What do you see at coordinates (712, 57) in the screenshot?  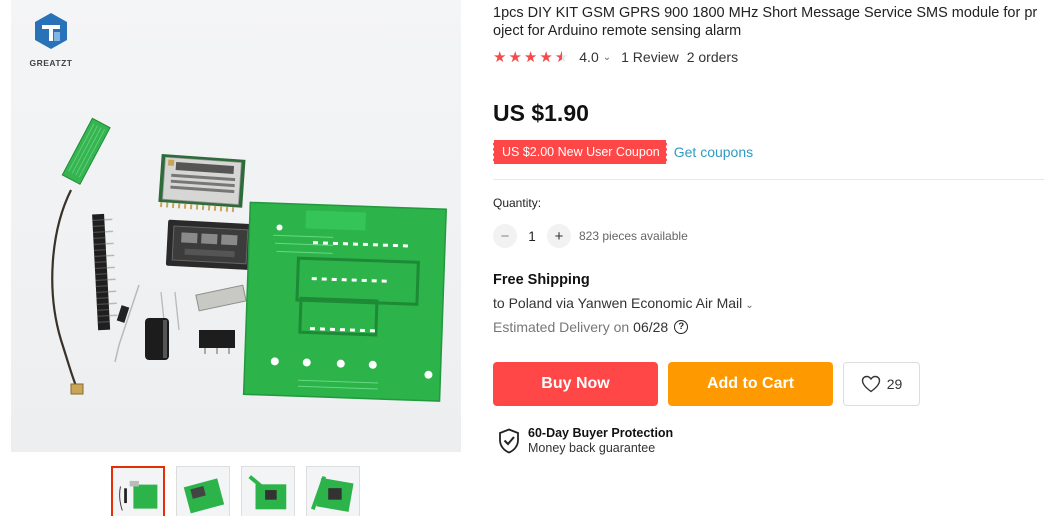 I see `orders-count: 2 orders` at bounding box center [712, 57].